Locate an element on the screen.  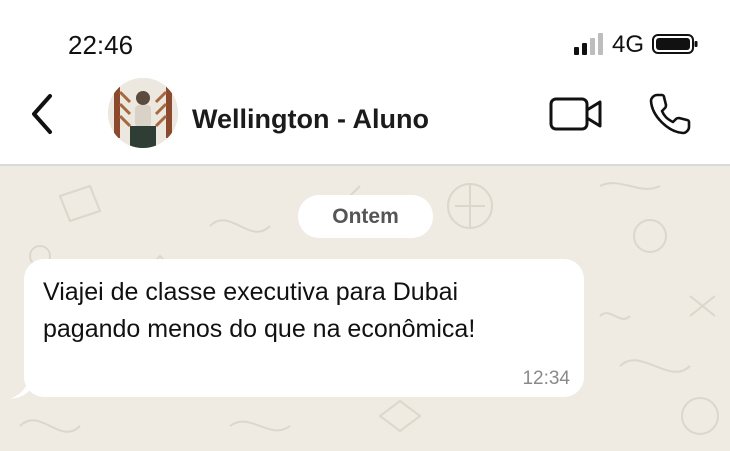
avatar is located at coordinates (143, 113).